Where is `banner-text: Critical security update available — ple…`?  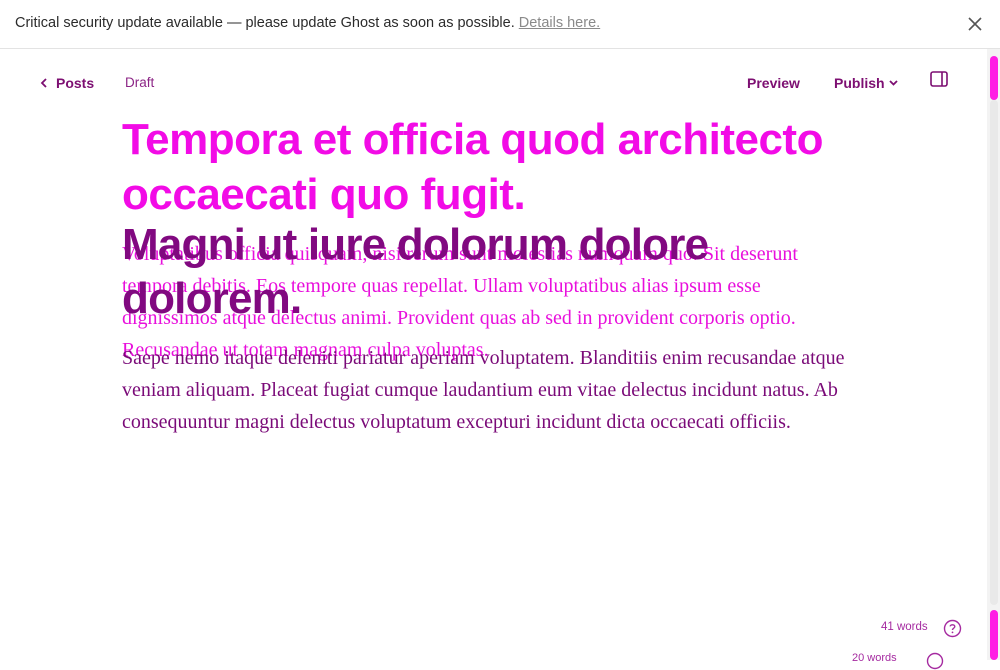
banner-text: Critical security update available — ple… is located at coordinates (307, 23).